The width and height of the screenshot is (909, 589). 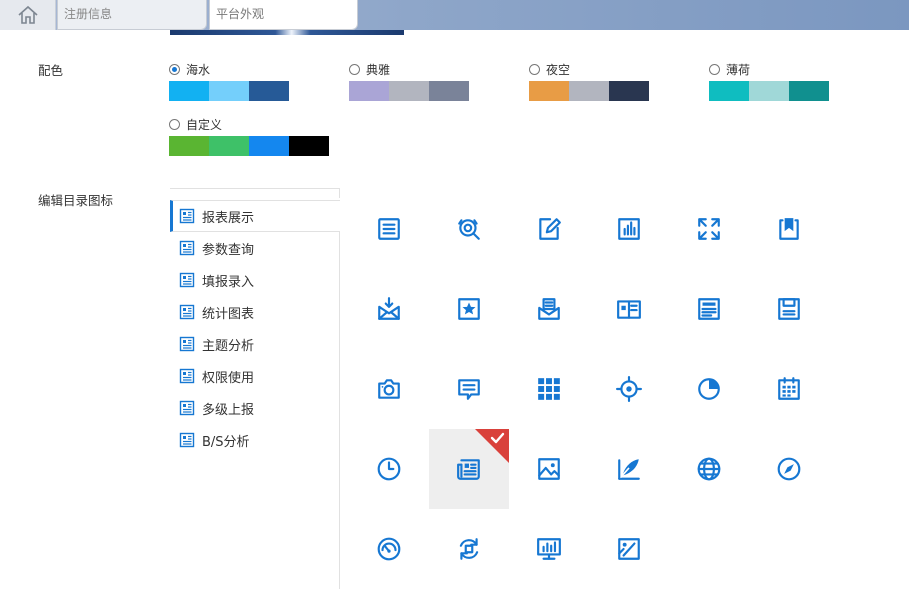 I want to click on envelope-letter-icon, so click(x=549, y=309).